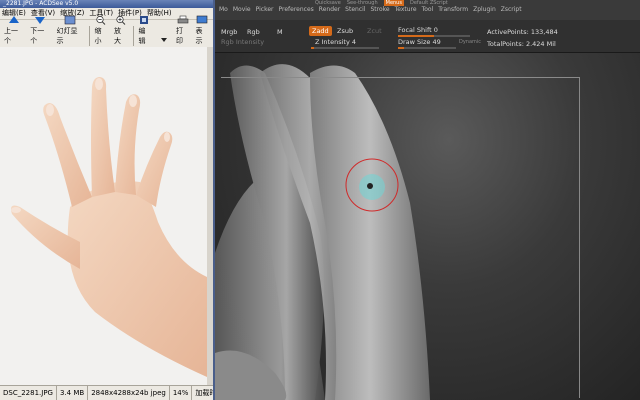 The image size is (640, 400). Describe the element at coordinates (202, 19) in the screenshot. I see `desktop-icon` at that location.